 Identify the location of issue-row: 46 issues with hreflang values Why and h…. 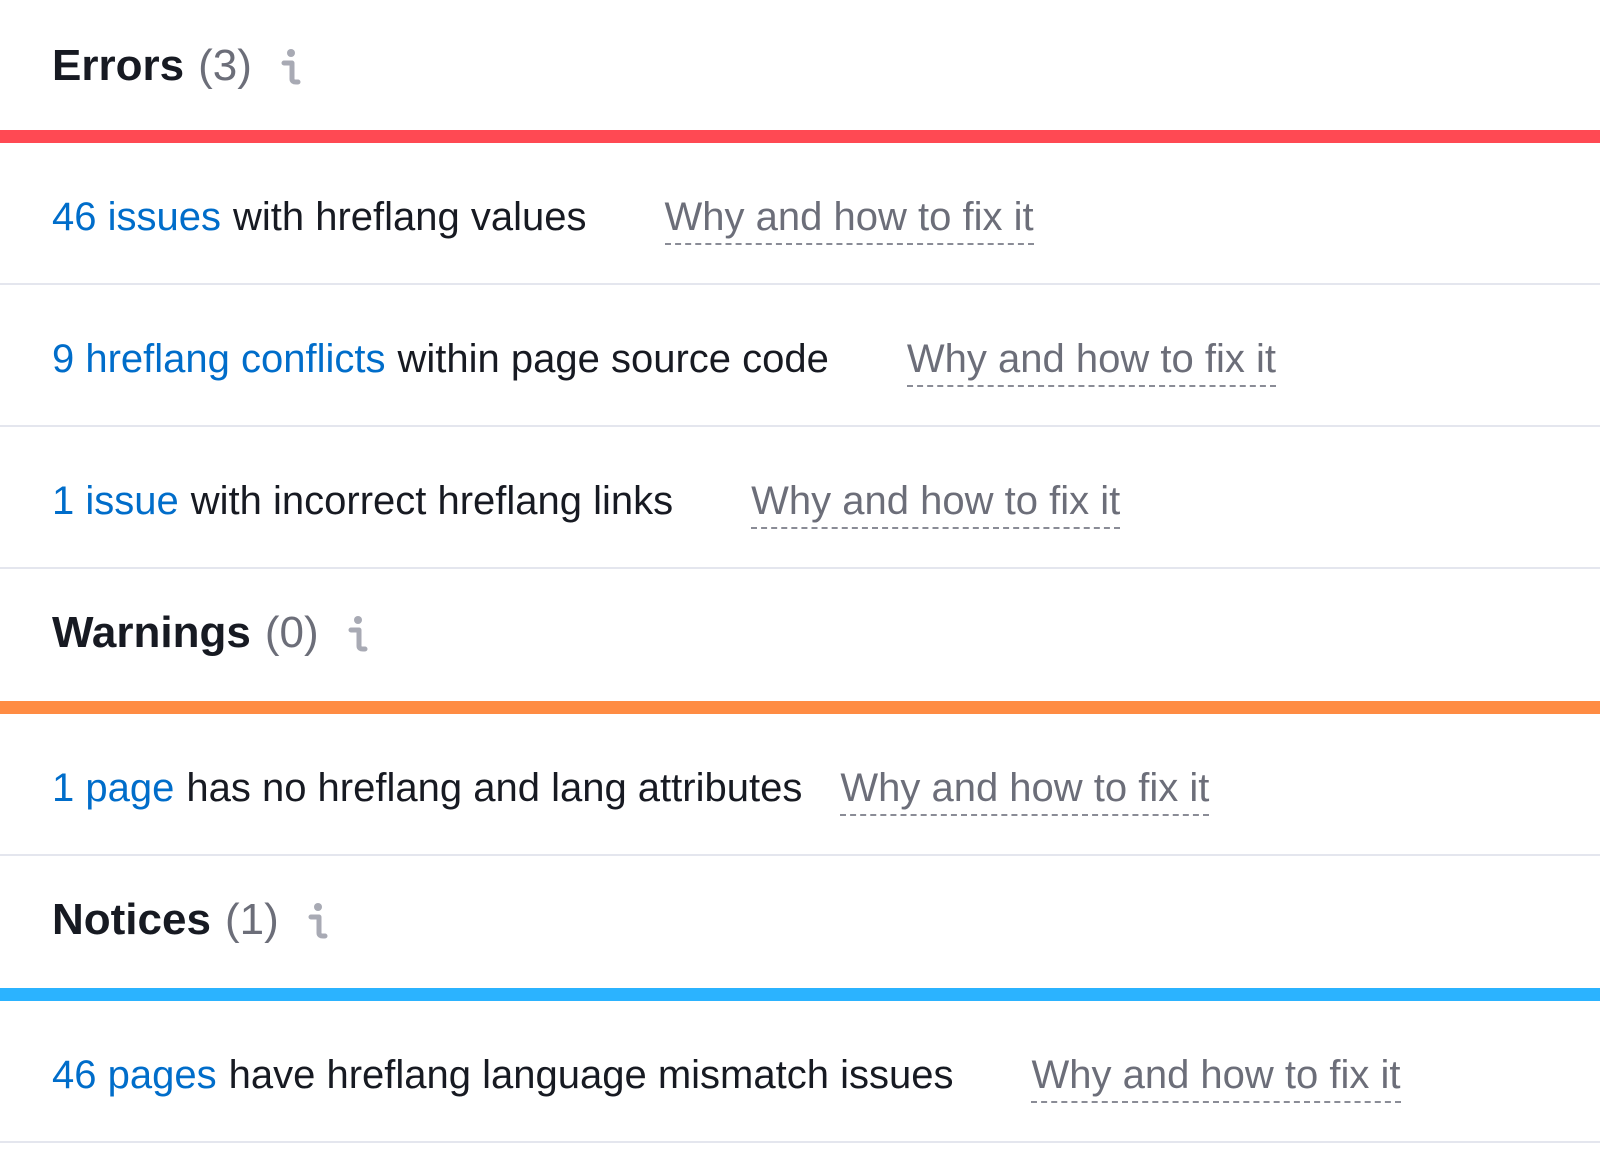
(800, 214).